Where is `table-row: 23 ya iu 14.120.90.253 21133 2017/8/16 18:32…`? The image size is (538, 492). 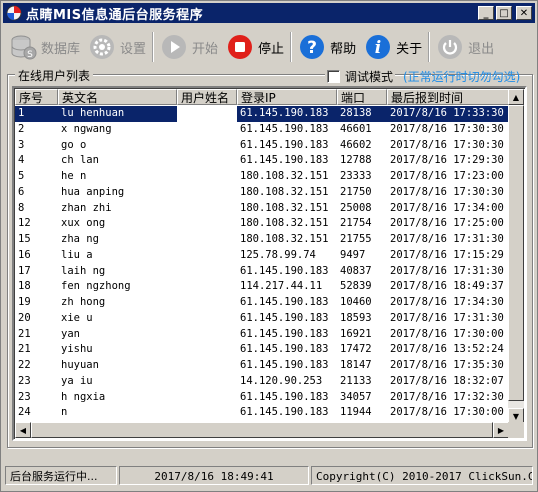
table-row: 23 ya iu 14.120.90.253 21133 2017/8/16 18:32… is located at coordinates (263, 382).